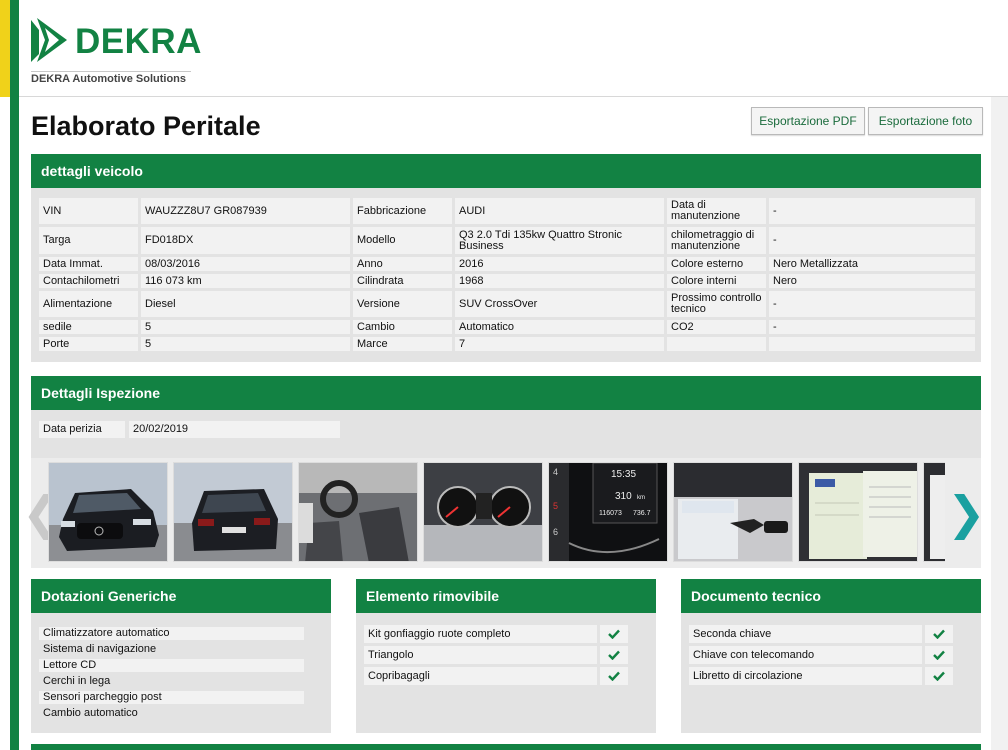 The height and width of the screenshot is (750, 1008). I want to click on brand-subtitle: DEKRA Automotive Solutions, so click(109, 79).